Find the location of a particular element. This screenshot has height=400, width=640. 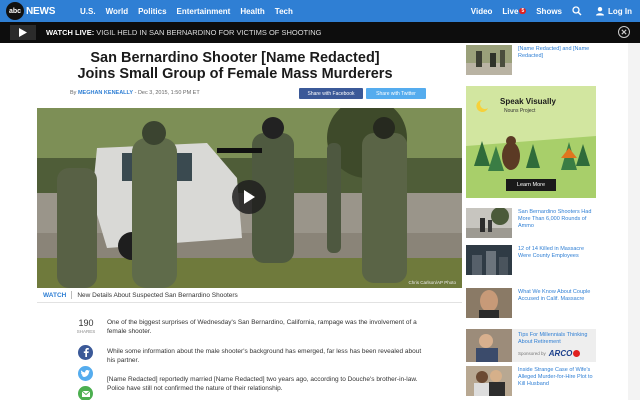

page-scrollbar is located at coordinates (634, 221).